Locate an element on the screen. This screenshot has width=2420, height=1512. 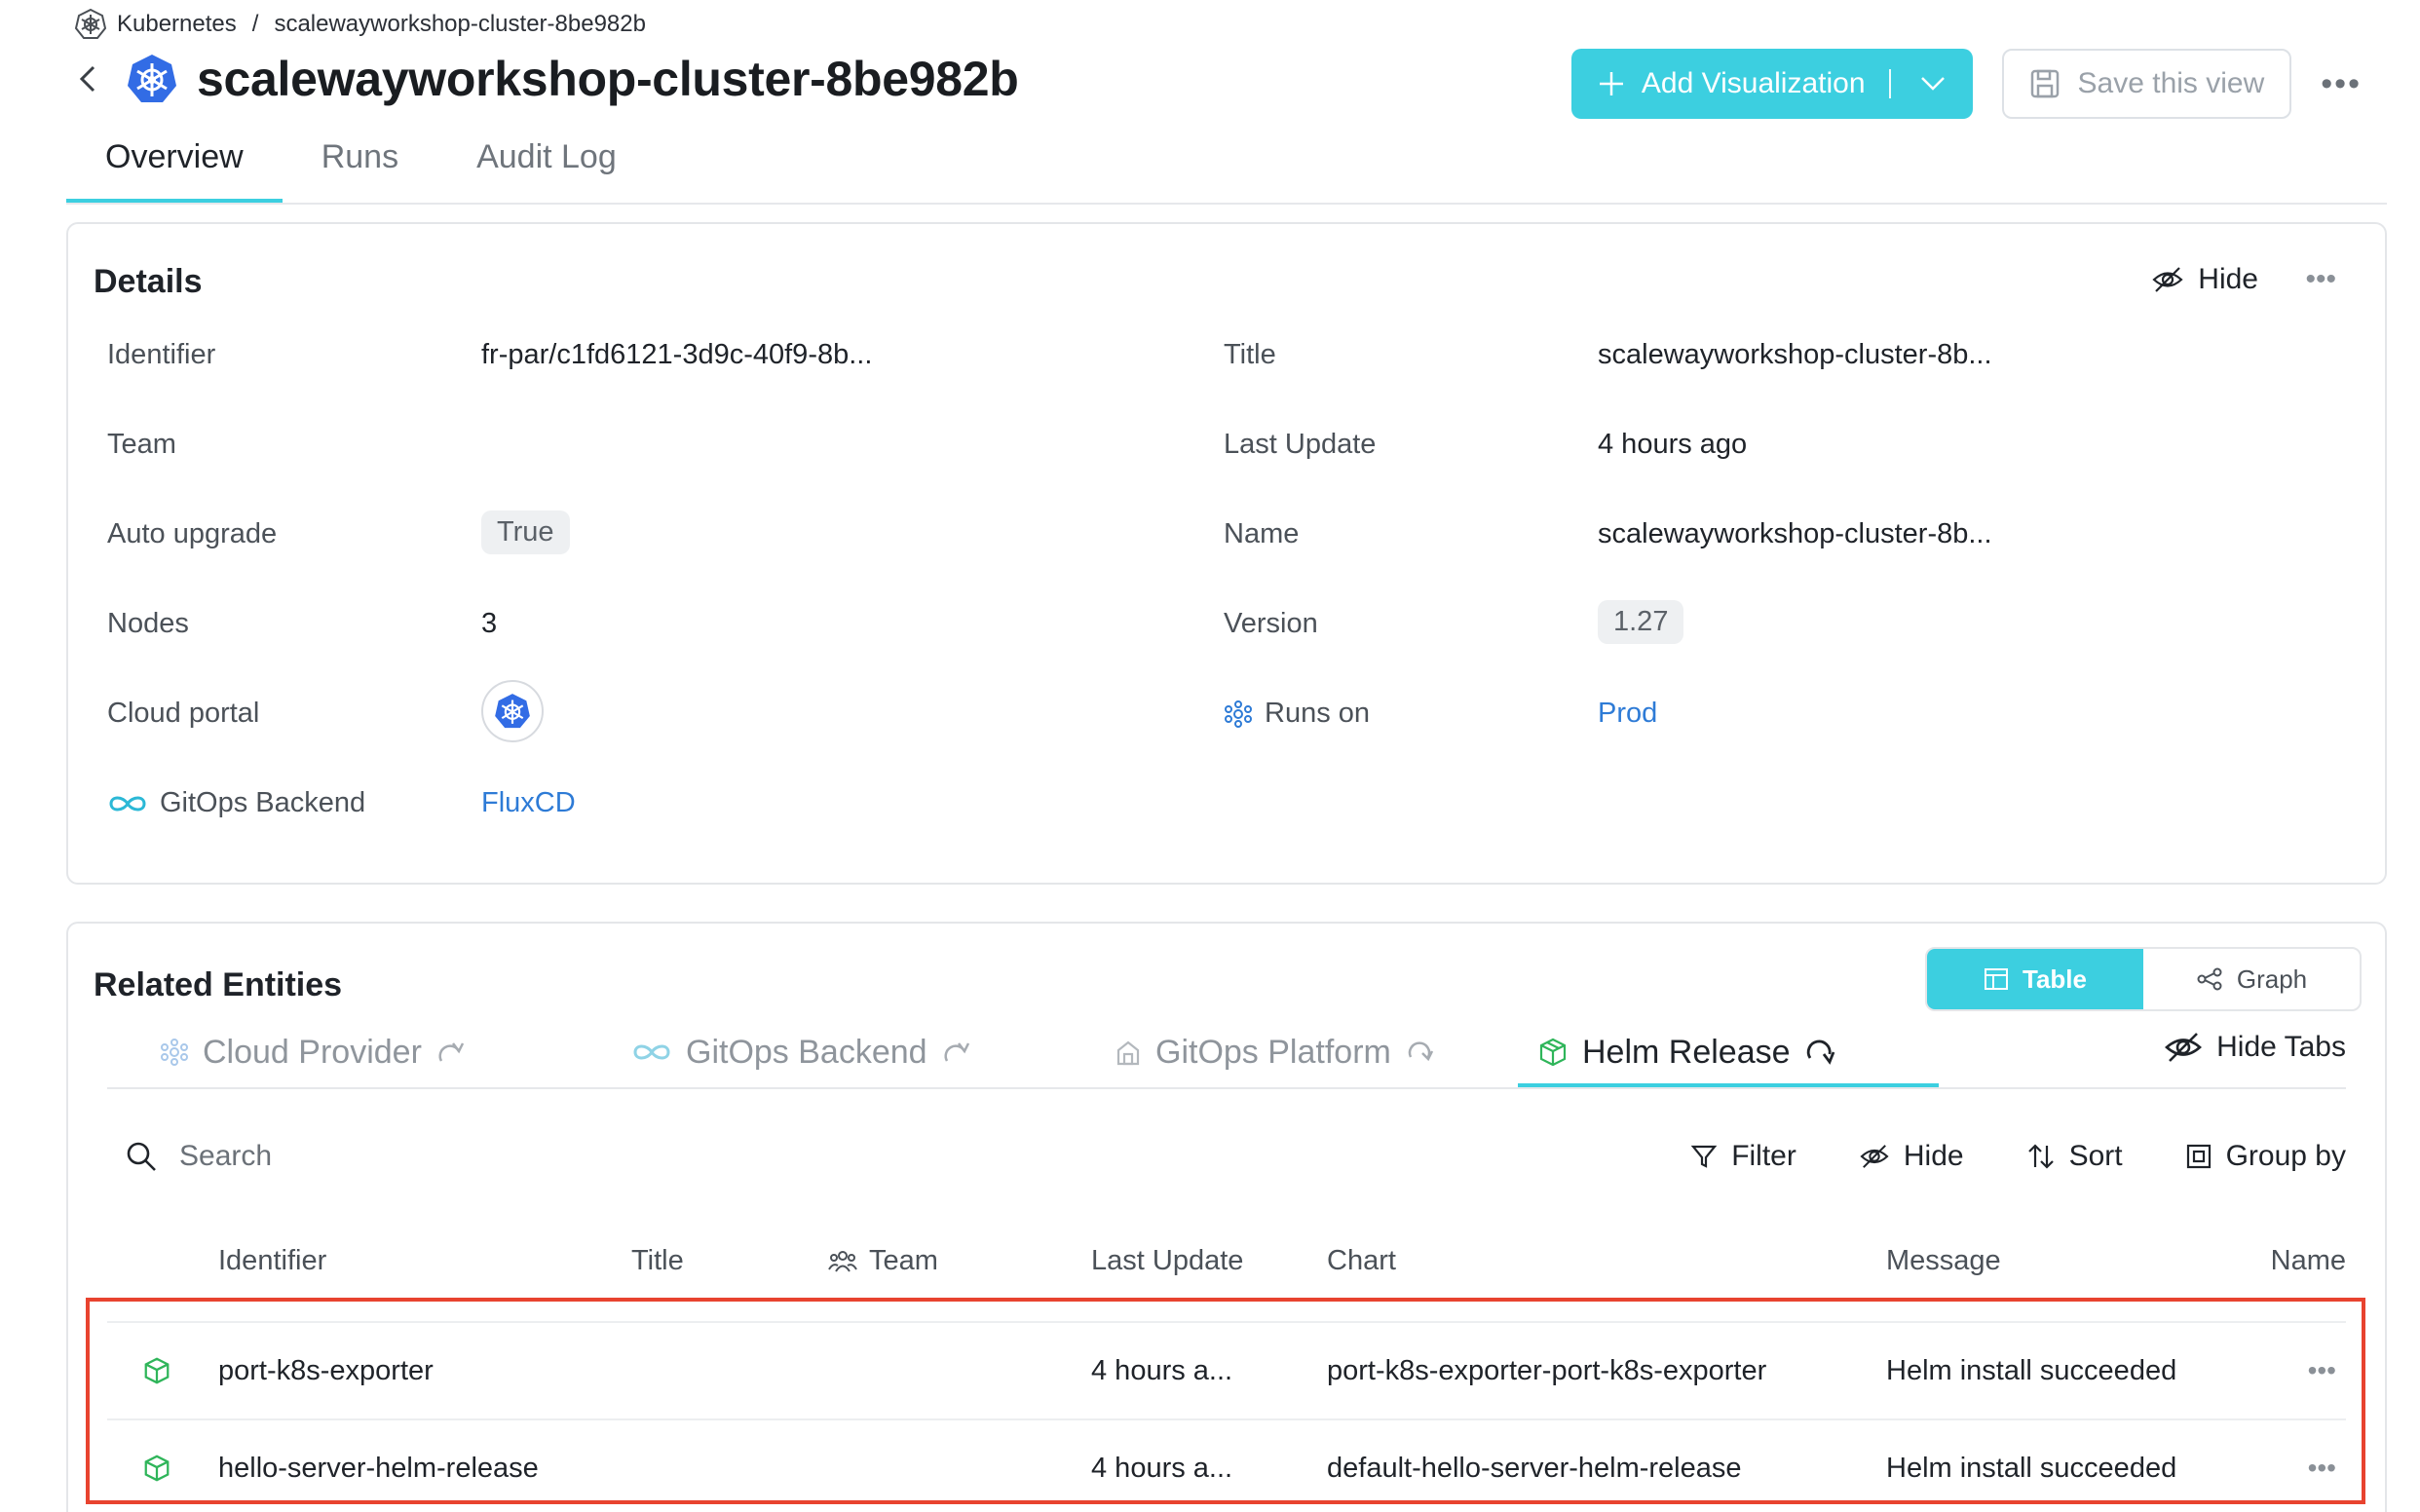
view-toggle: Table Graph is located at coordinates (2143, 979).